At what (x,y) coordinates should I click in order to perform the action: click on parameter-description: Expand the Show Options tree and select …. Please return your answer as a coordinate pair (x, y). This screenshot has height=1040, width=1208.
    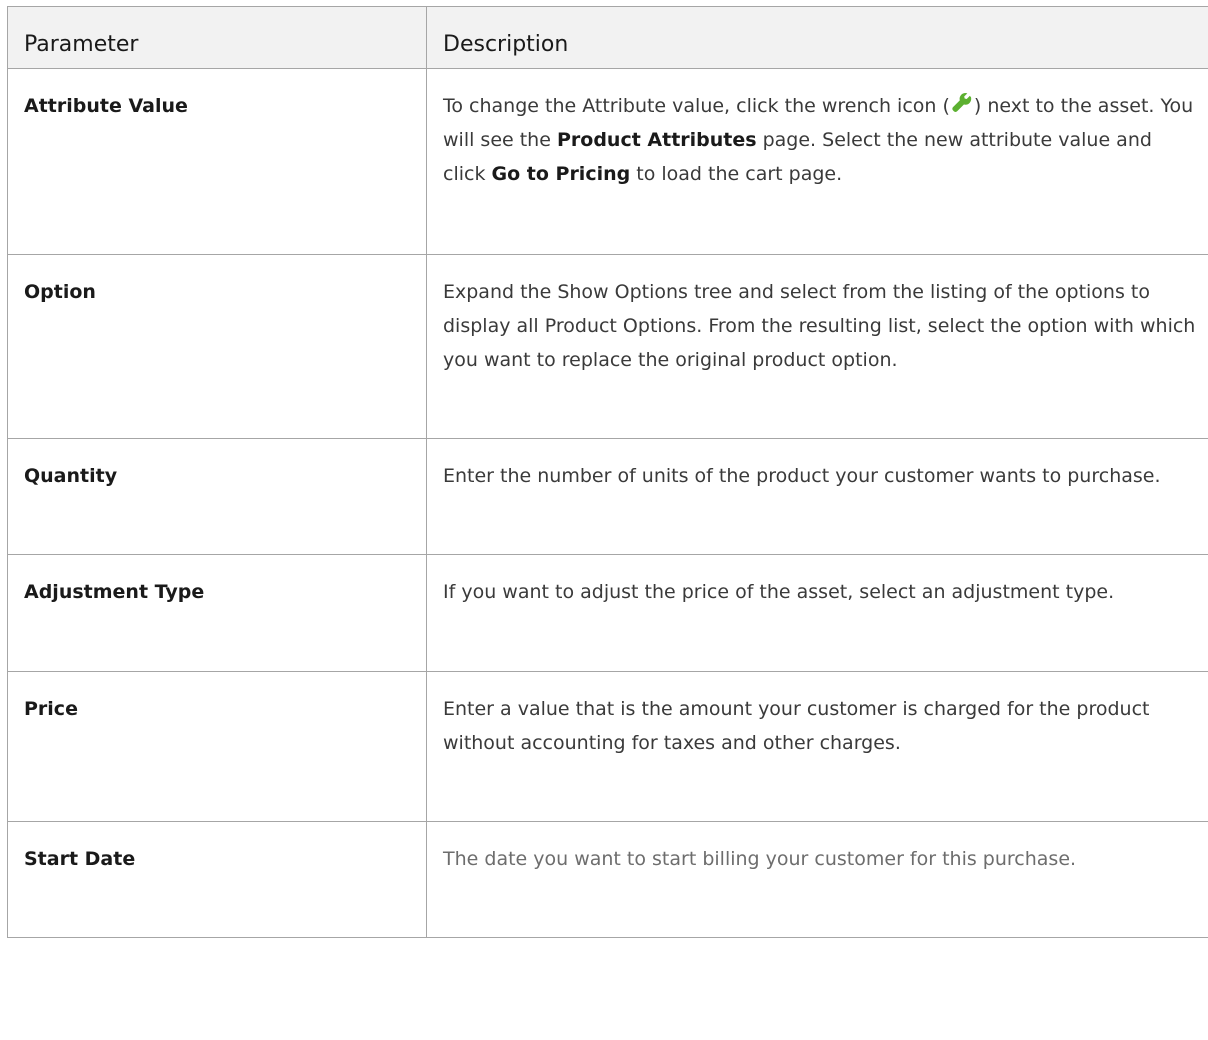
    Looking at the image, I should click on (817, 346).